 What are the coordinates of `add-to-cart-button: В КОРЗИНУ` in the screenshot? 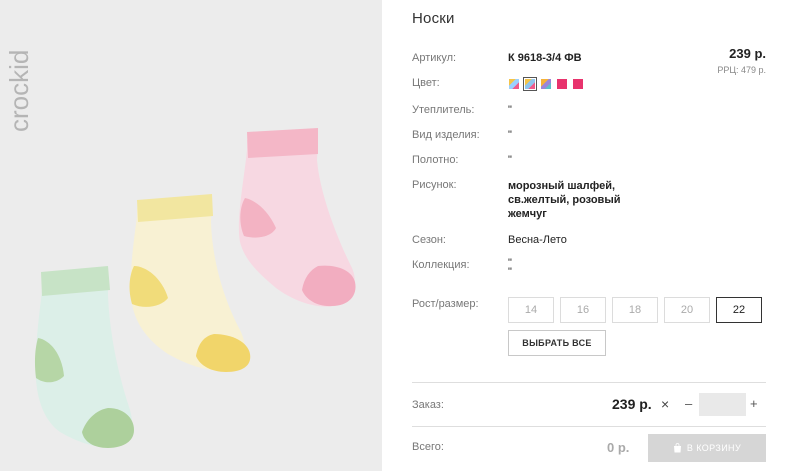 It's located at (707, 448).